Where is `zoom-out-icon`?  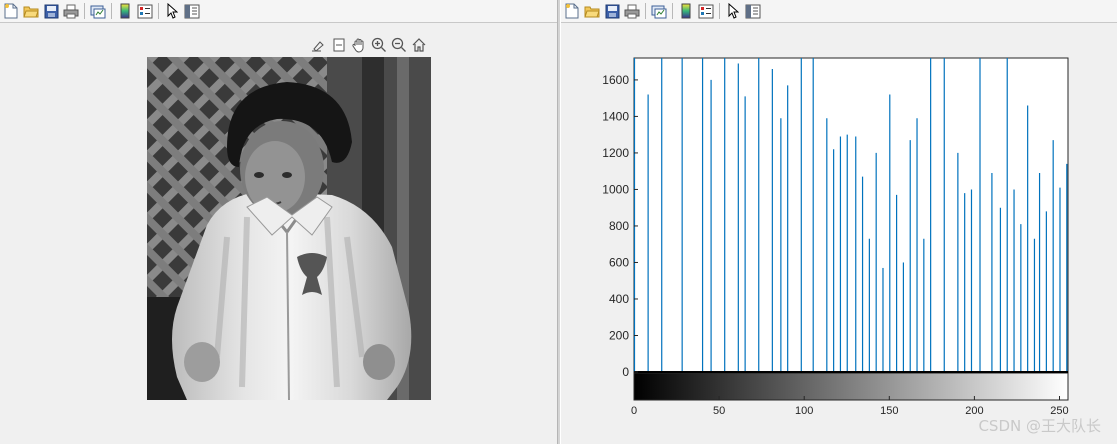
zoom-out-icon is located at coordinates (399, 45).